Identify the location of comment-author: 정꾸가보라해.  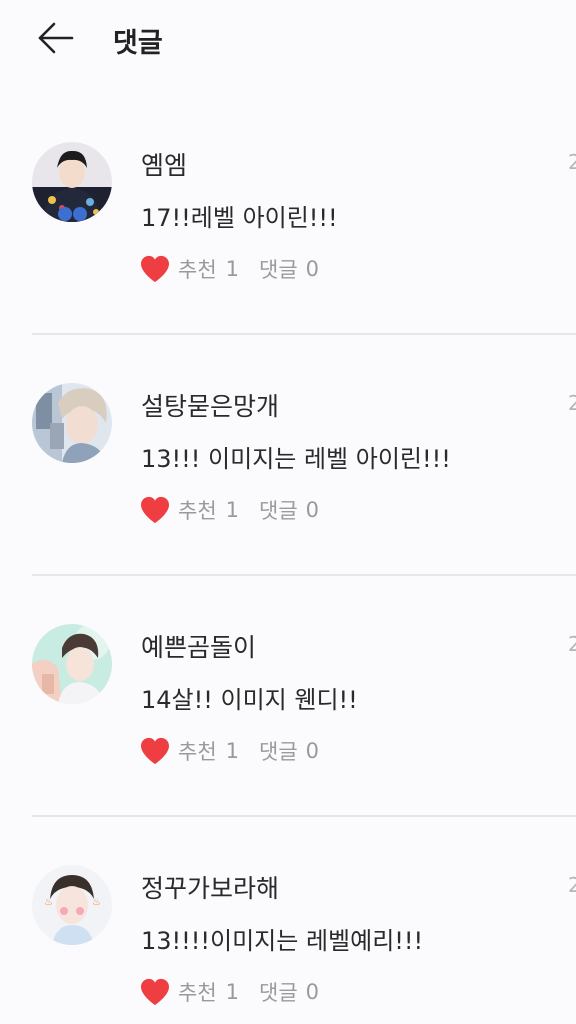
(210, 887).